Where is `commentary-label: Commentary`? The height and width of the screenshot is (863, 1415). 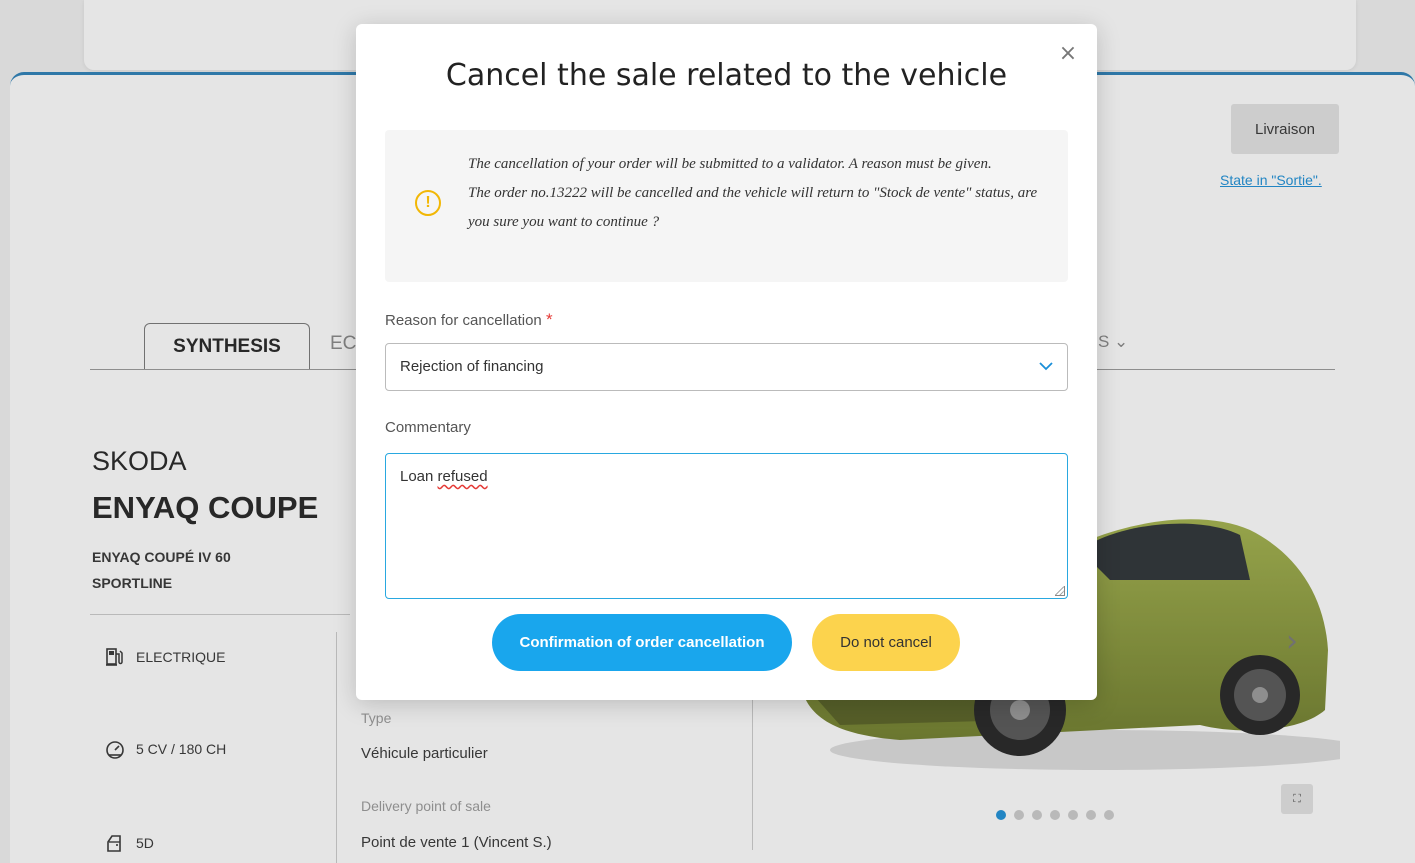
commentary-label: Commentary is located at coordinates (428, 427).